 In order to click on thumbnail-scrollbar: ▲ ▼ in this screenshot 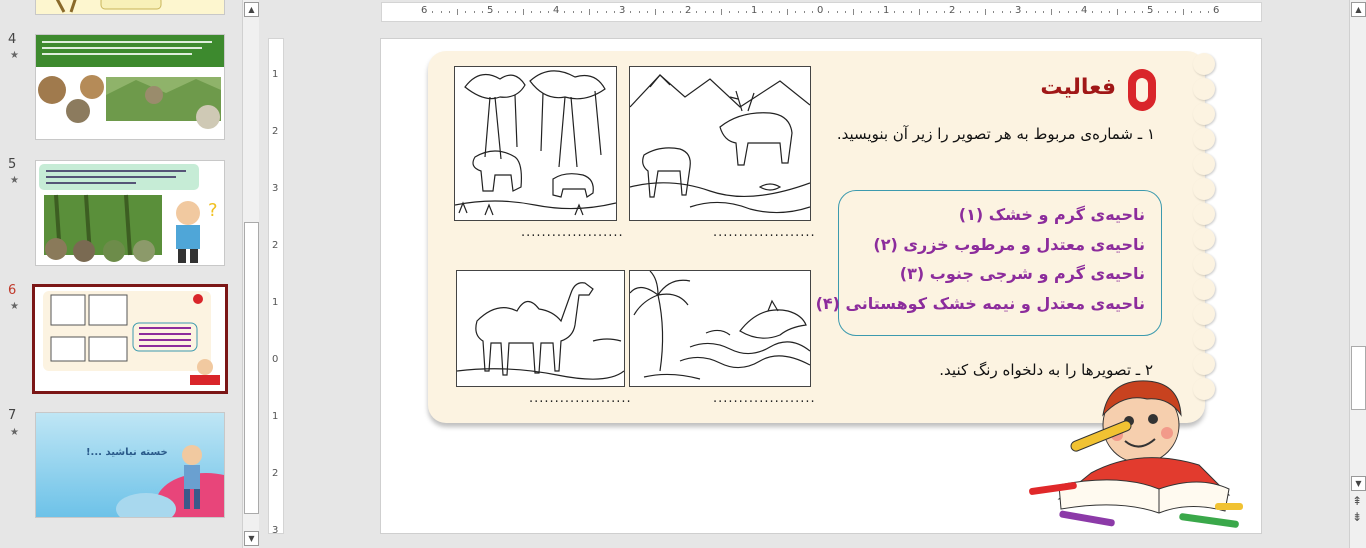, I will do `click(250, 274)`.